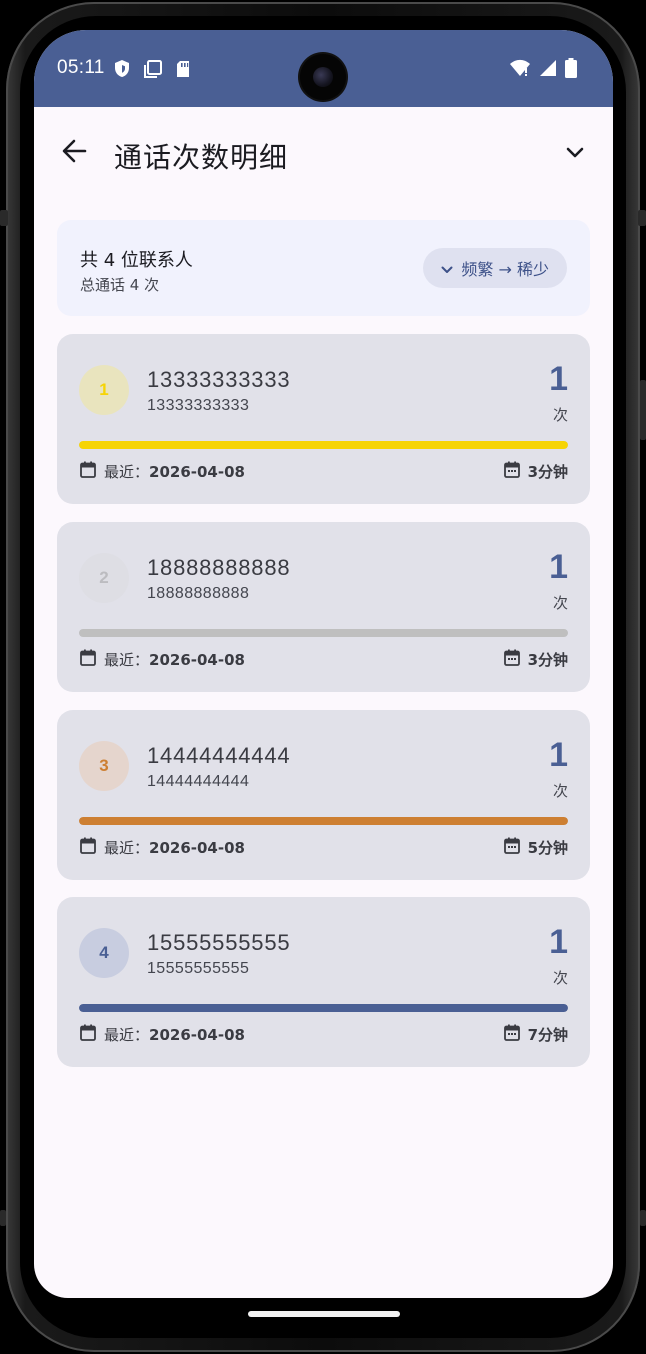 The width and height of the screenshot is (646, 1354). What do you see at coordinates (643, 1218) in the screenshot?
I see `side-button-lower` at bounding box center [643, 1218].